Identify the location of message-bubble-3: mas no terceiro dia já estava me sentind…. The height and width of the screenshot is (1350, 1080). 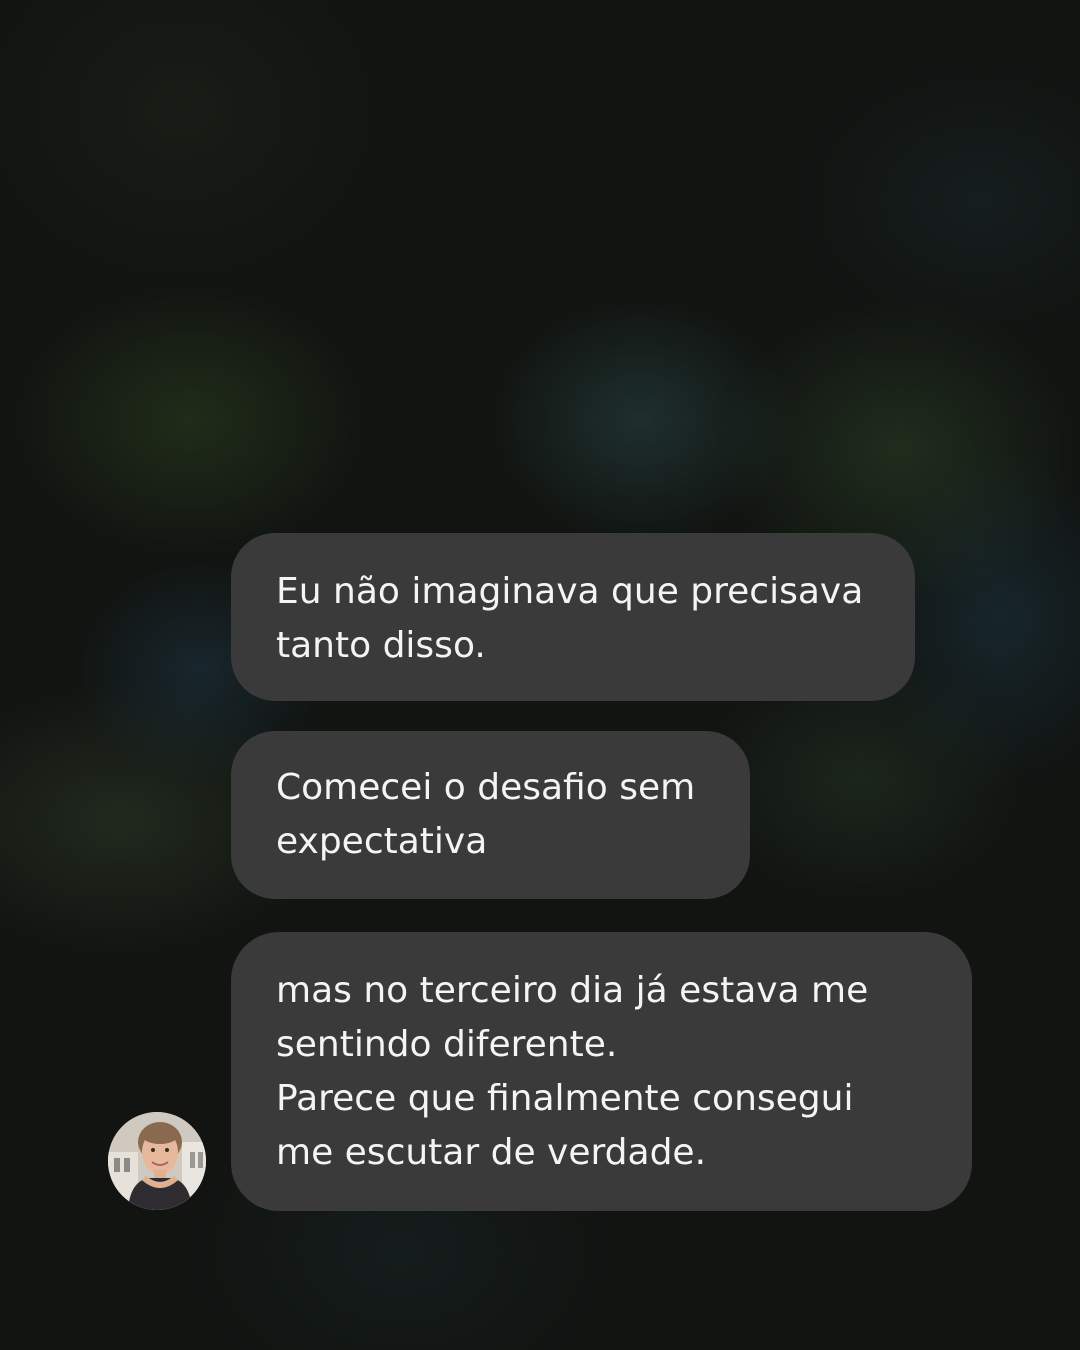
(601, 1071).